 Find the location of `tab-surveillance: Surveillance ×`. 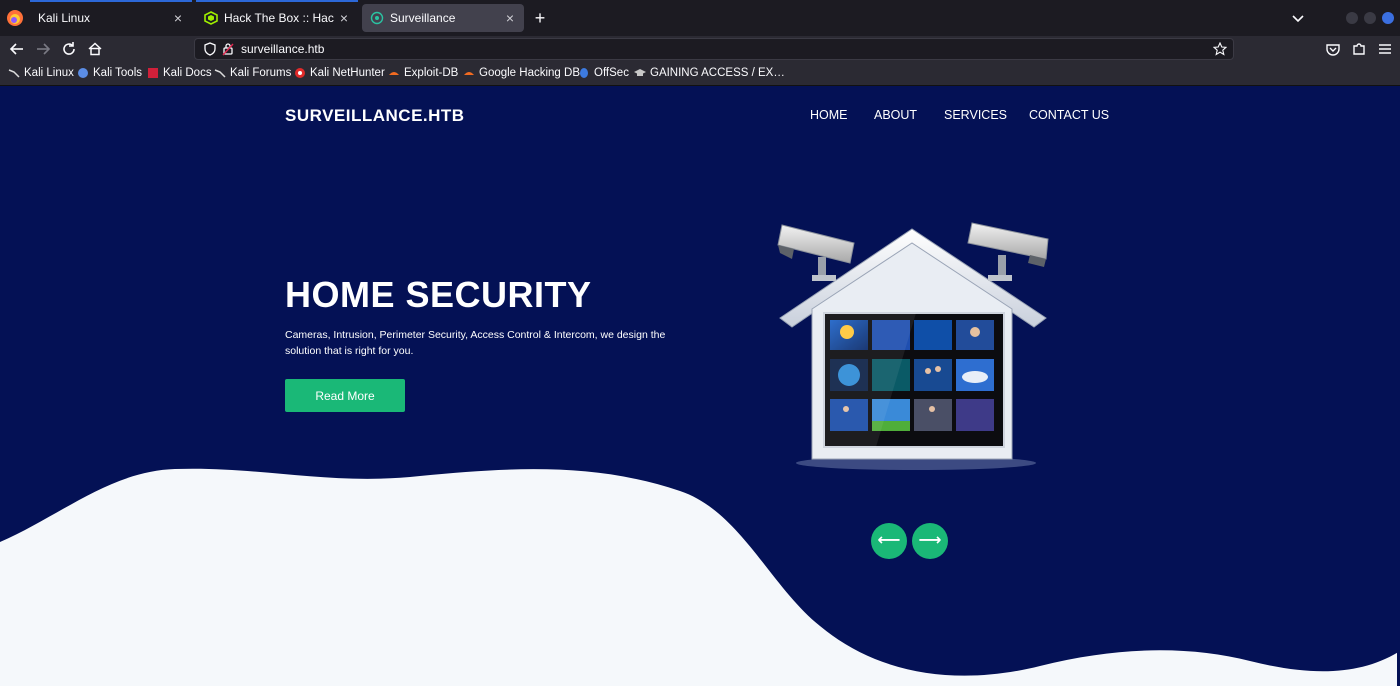

tab-surveillance: Surveillance × is located at coordinates (443, 18).